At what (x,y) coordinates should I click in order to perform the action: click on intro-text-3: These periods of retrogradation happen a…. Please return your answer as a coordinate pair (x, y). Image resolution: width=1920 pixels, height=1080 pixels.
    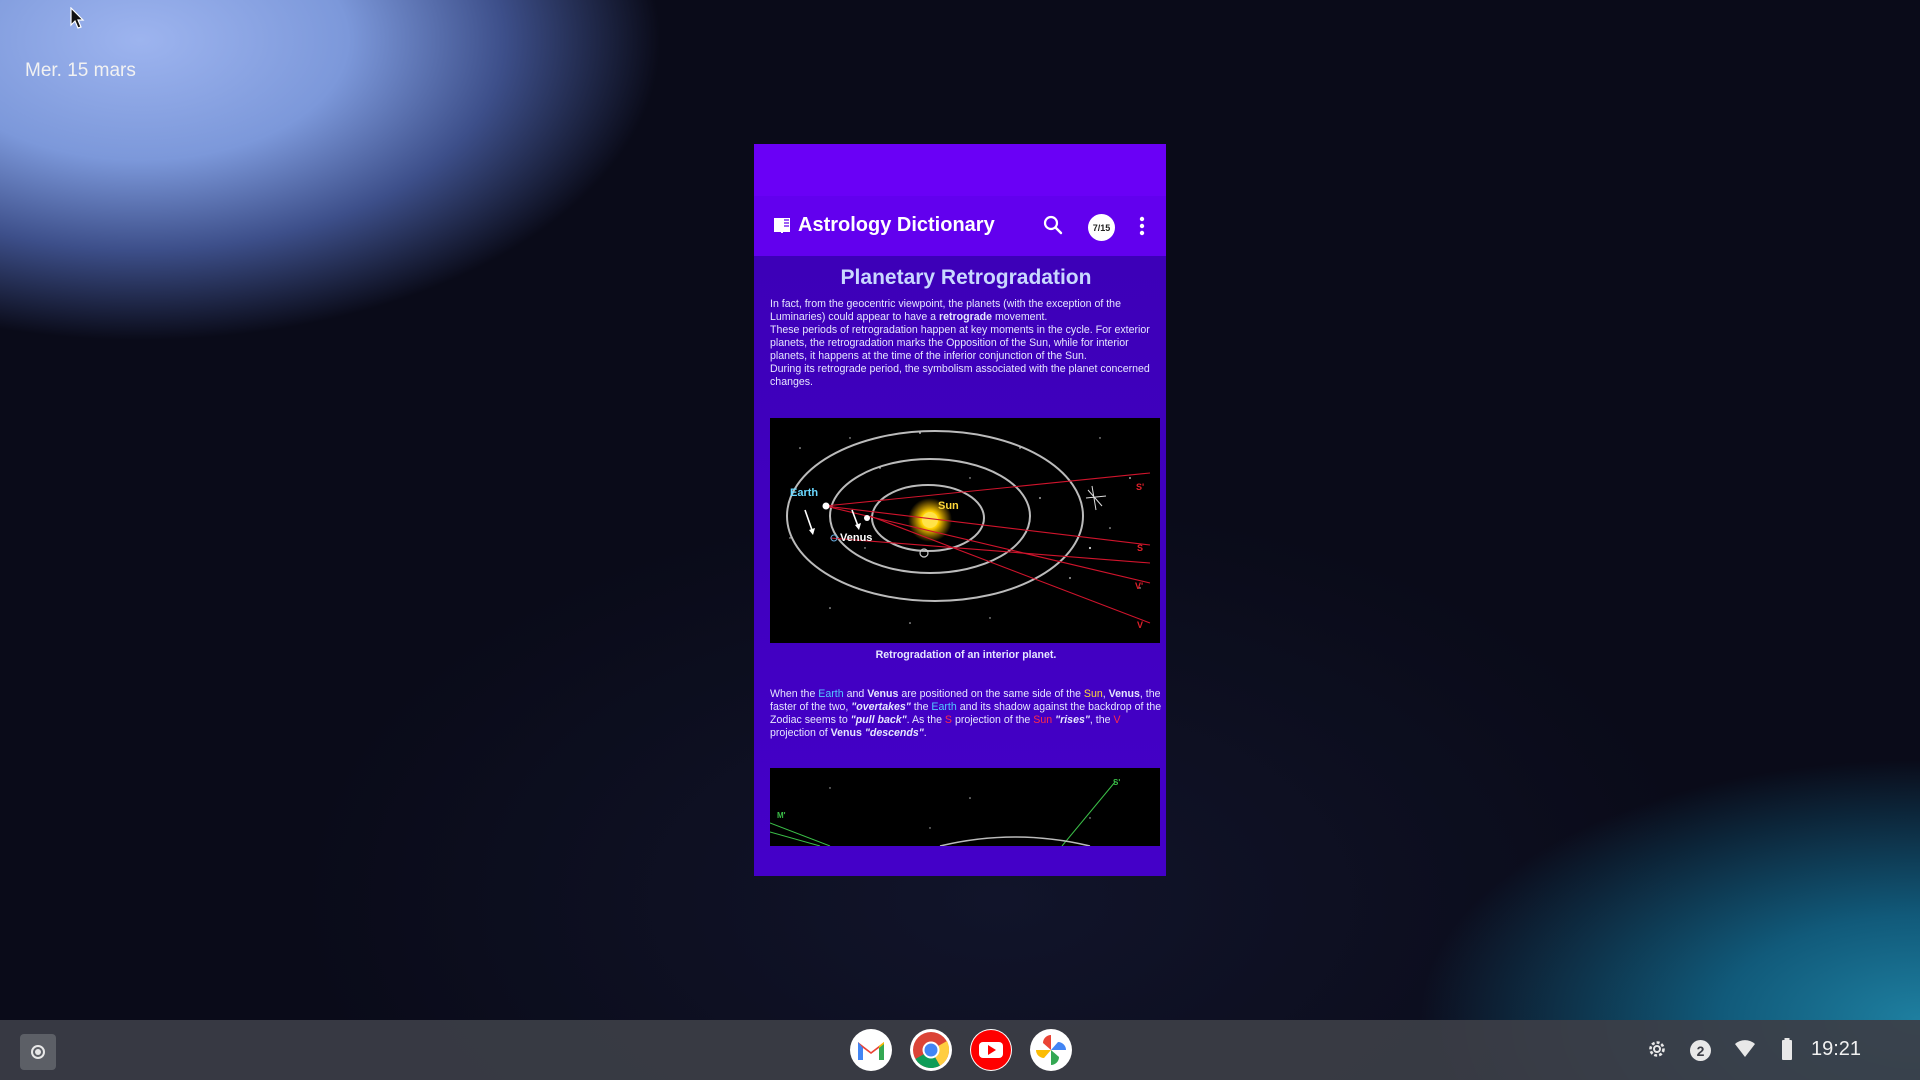
    Looking at the image, I should click on (960, 343).